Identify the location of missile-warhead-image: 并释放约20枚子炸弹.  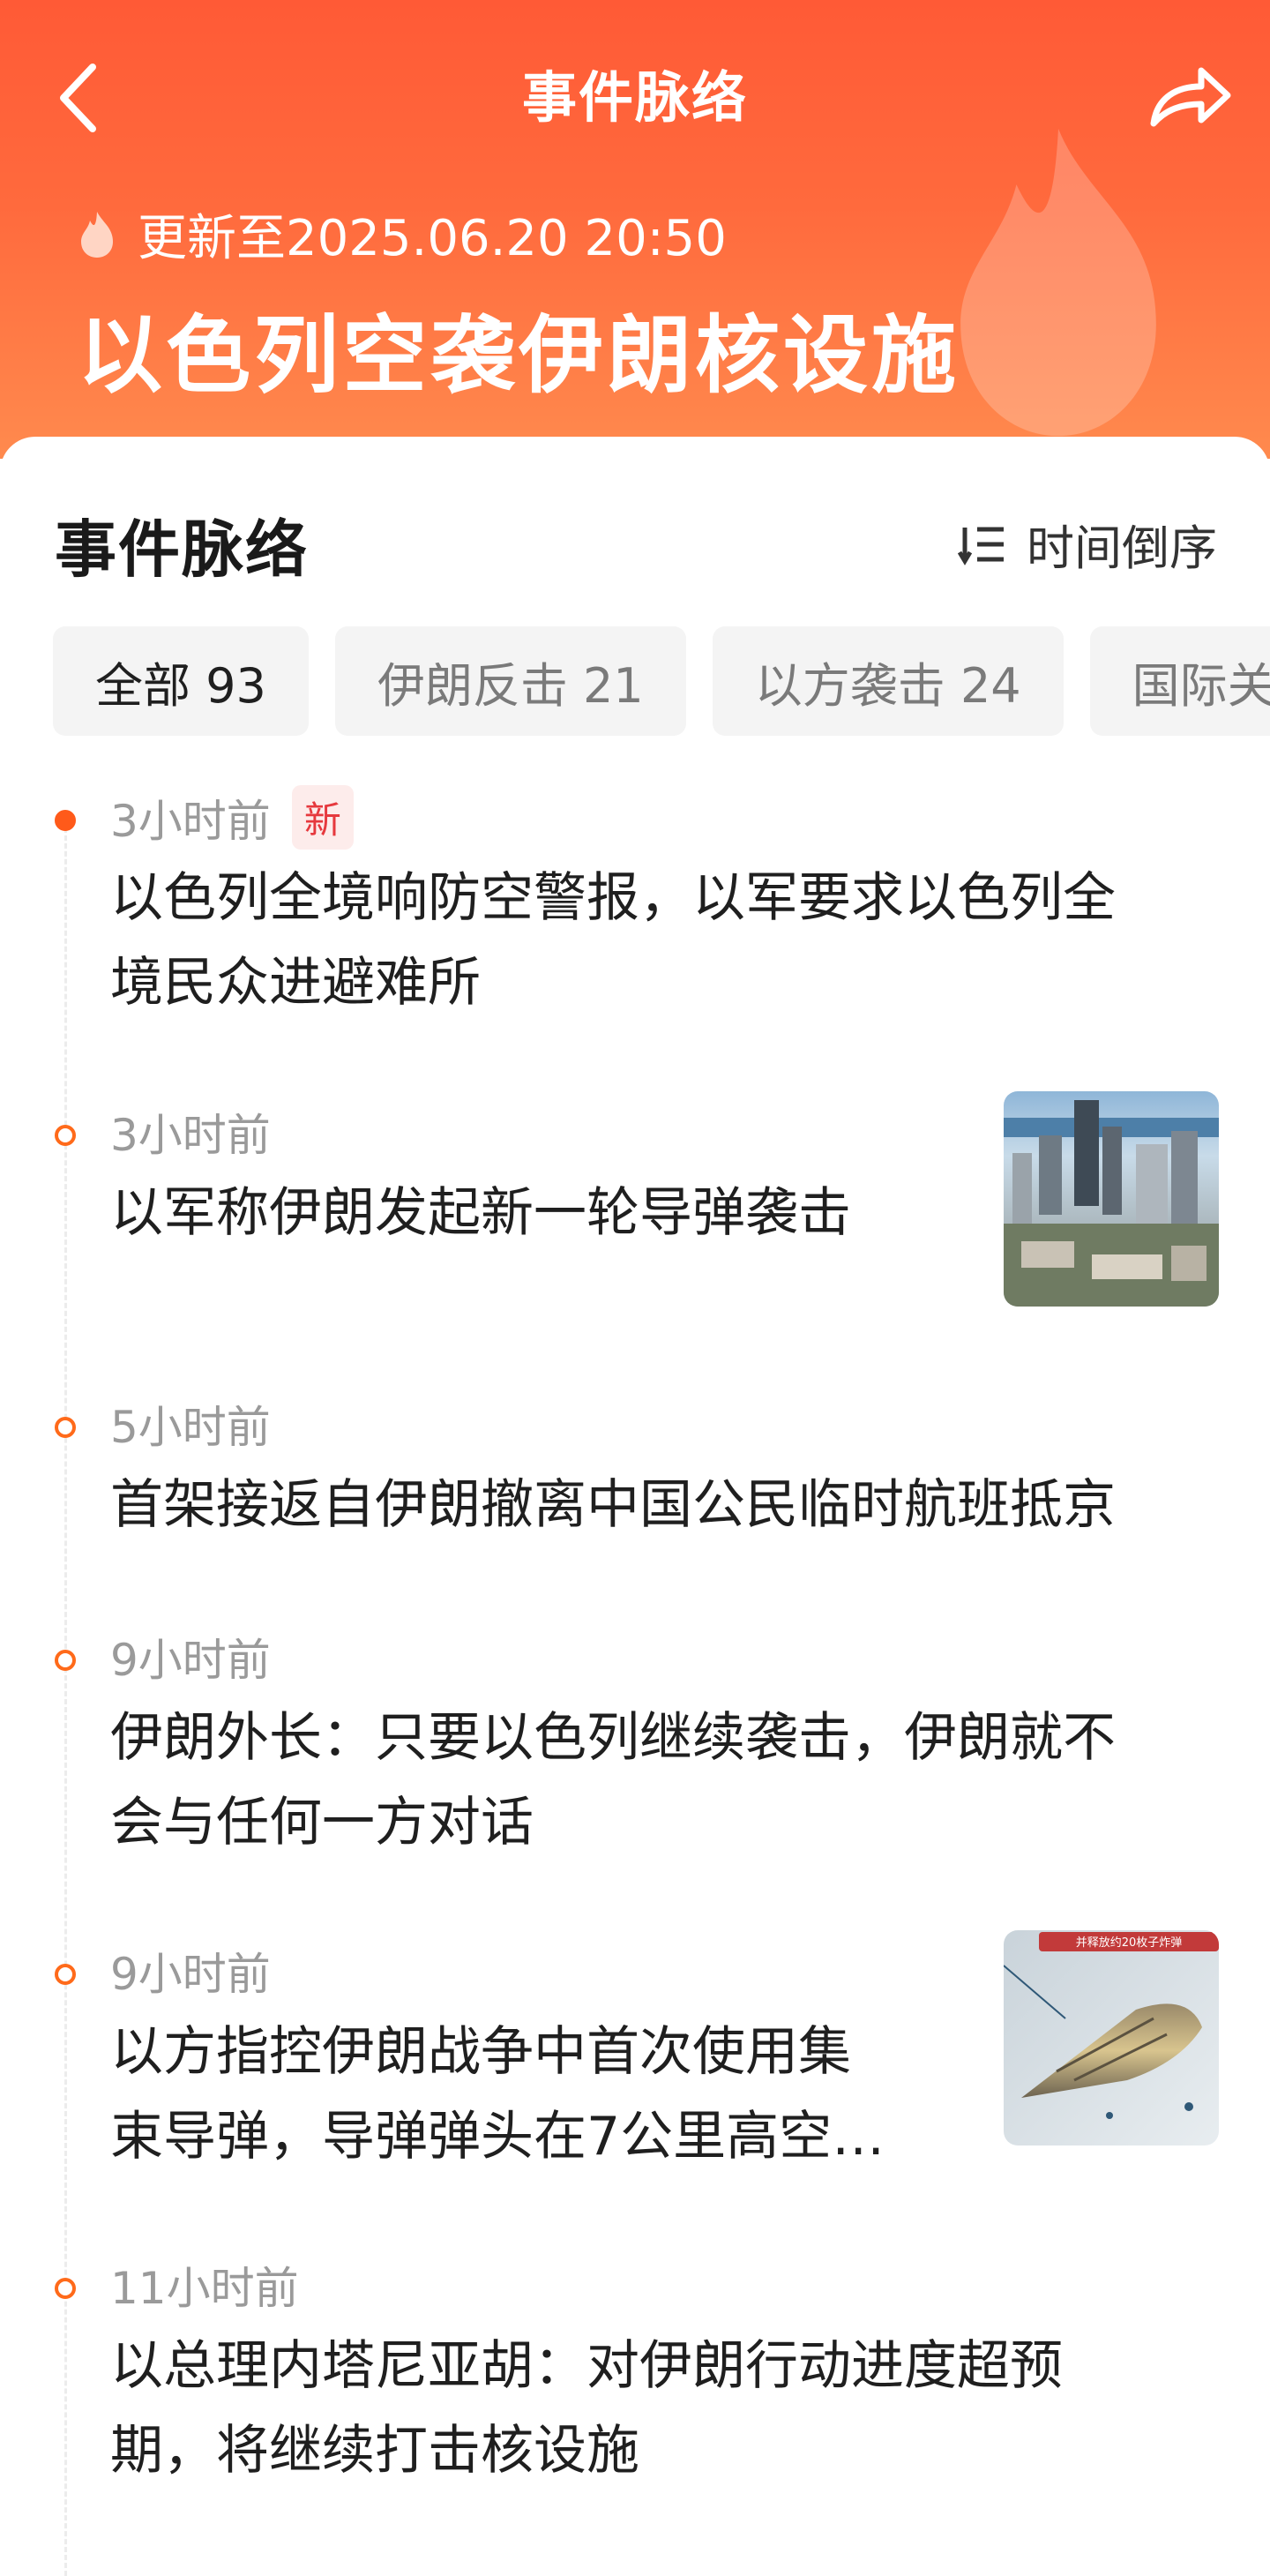
(1111, 2038).